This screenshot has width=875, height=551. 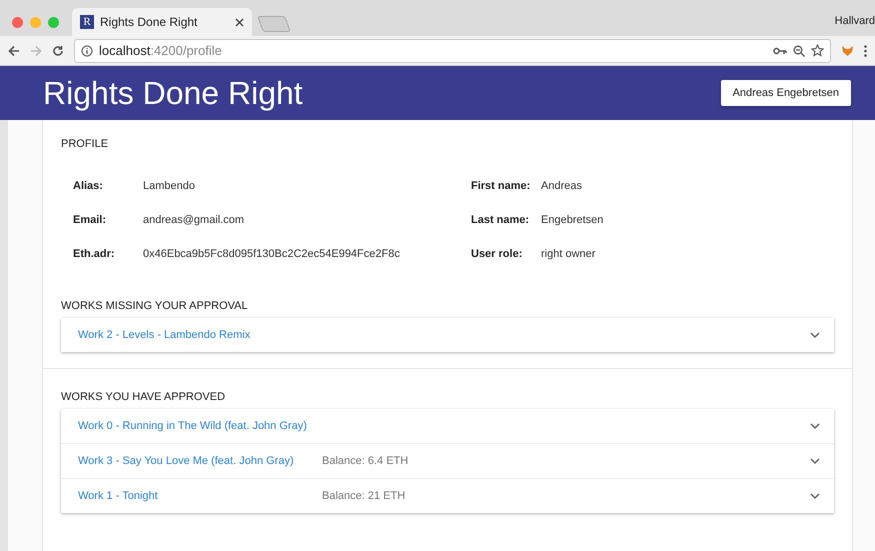 What do you see at coordinates (365, 461) in the screenshot?
I see `balance-text: Balance: 6.4 ETH` at bounding box center [365, 461].